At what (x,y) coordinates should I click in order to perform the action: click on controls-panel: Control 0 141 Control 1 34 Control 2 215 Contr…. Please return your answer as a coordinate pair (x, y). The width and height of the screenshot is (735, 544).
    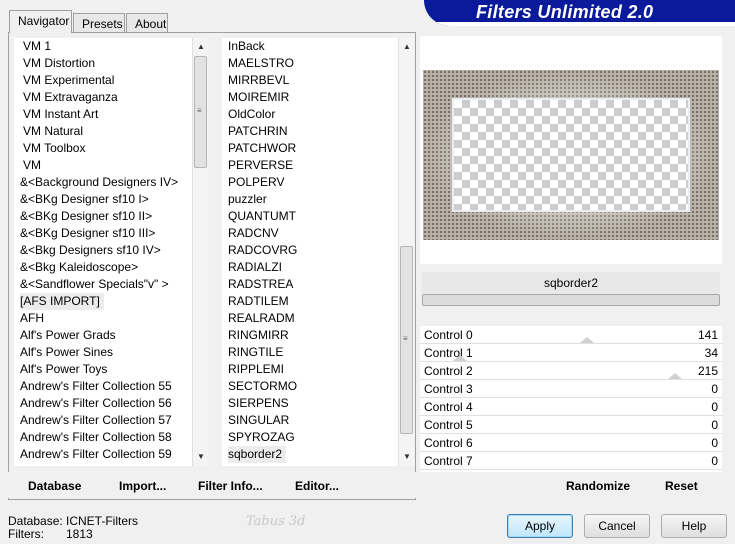
    Looking at the image, I should click on (571, 399).